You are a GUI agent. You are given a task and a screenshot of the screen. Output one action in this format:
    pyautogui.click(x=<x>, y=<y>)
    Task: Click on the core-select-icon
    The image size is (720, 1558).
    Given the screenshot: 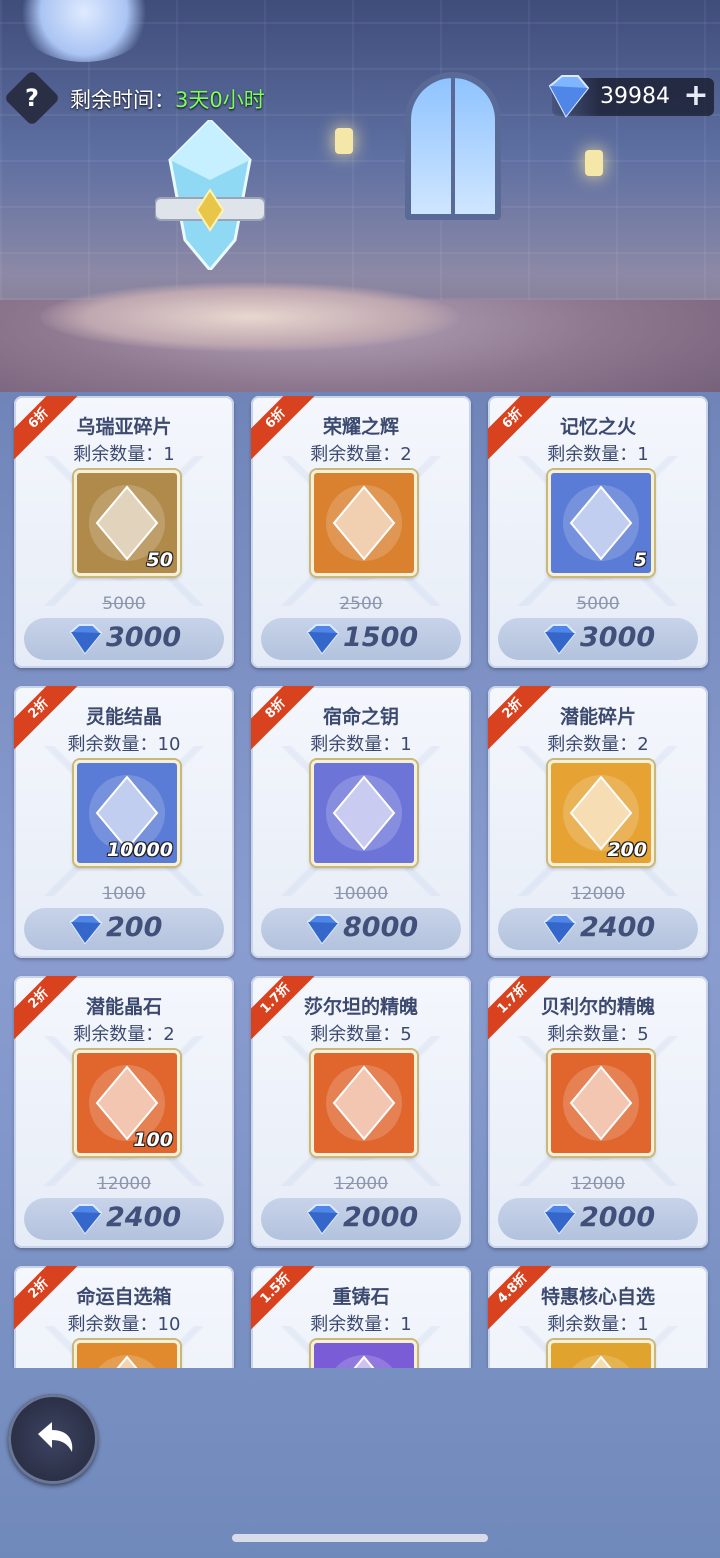 What is the action you would take?
    pyautogui.click(x=601, y=1355)
    